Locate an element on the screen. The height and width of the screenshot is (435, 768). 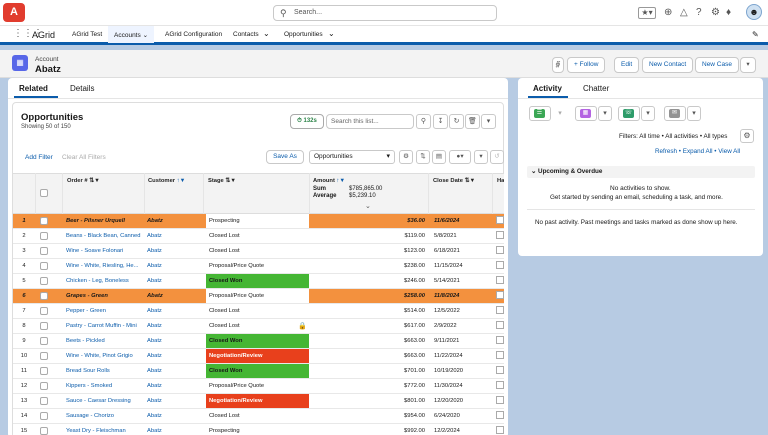
sort-icon: ⇅ is located at coordinates (423, 157).